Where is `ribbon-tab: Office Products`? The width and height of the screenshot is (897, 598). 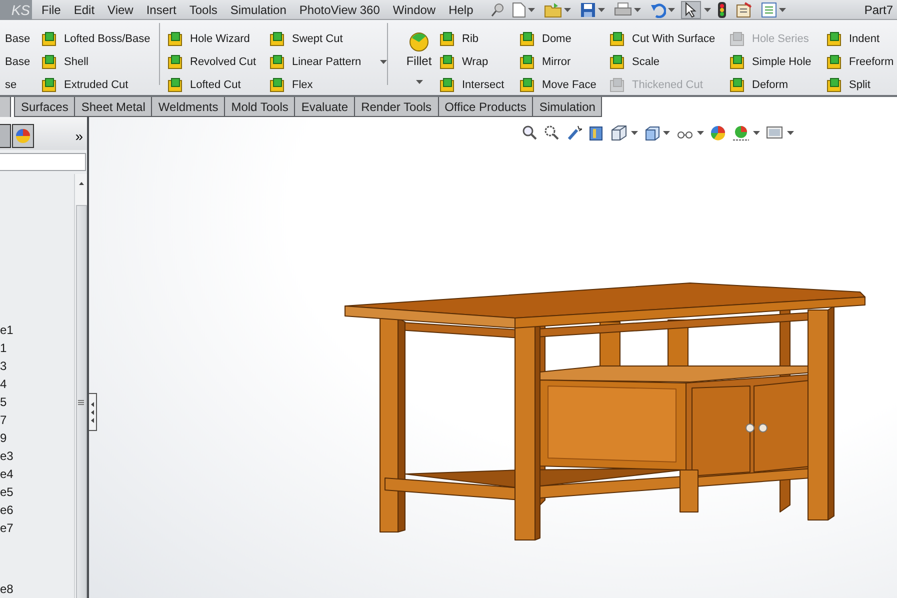 ribbon-tab: Office Products is located at coordinates (486, 107).